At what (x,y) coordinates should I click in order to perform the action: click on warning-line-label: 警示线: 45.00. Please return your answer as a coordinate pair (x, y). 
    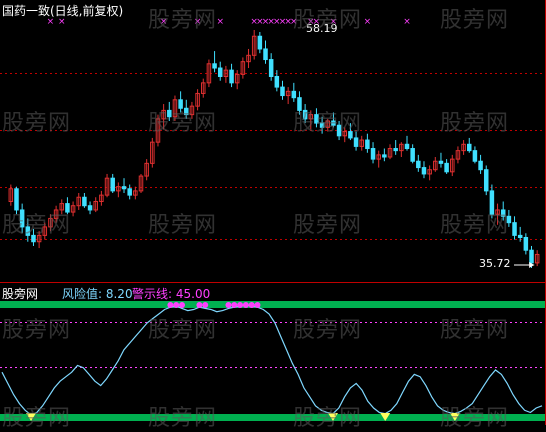
    Looking at the image, I should click on (171, 294).